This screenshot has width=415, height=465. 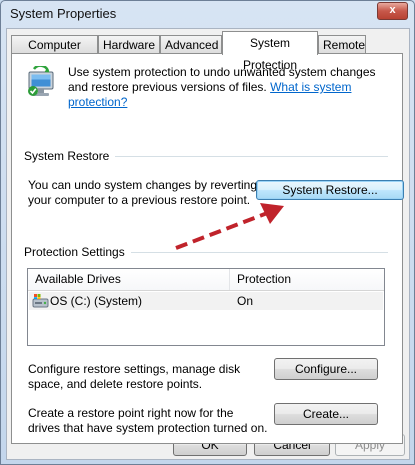 I want to click on protection-settings-group-label: Protection Settings, so click(x=77, y=252).